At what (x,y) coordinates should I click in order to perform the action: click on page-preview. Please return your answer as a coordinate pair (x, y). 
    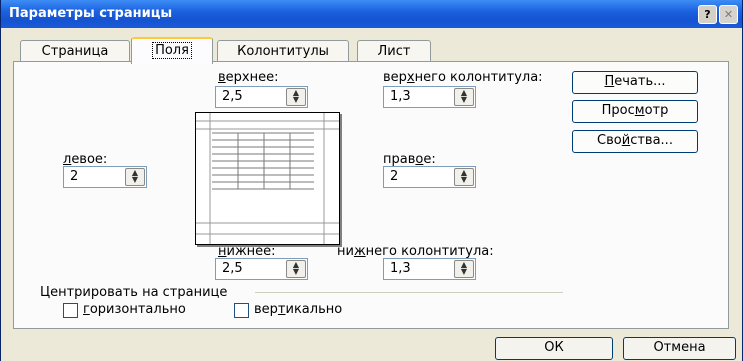
    Looking at the image, I should click on (267, 178).